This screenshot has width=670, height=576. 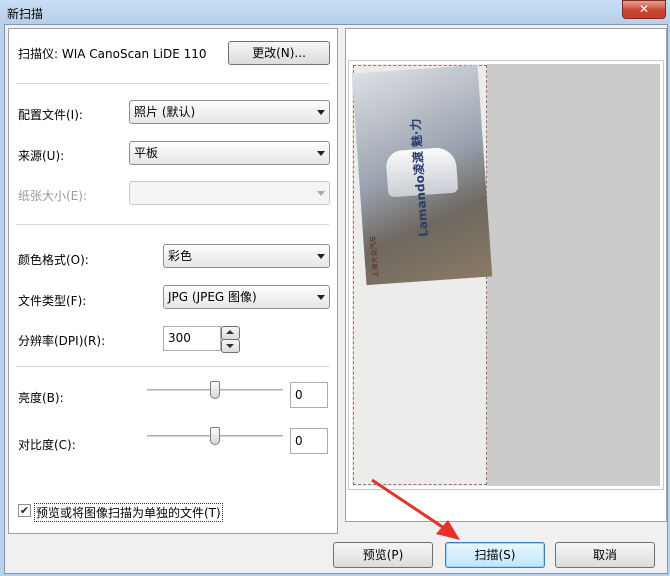 I want to click on paper-size-label: 纸张大小(E):, so click(x=52, y=196).